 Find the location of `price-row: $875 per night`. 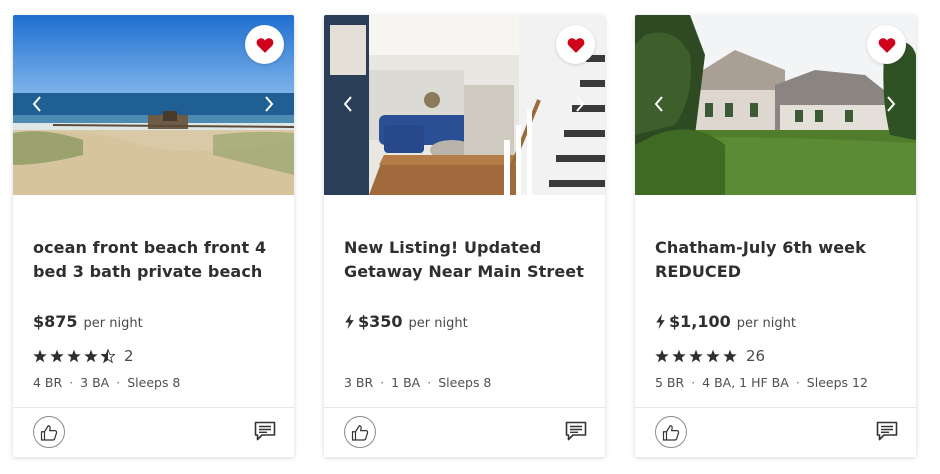

price-row: $875 per night is located at coordinates (88, 321).